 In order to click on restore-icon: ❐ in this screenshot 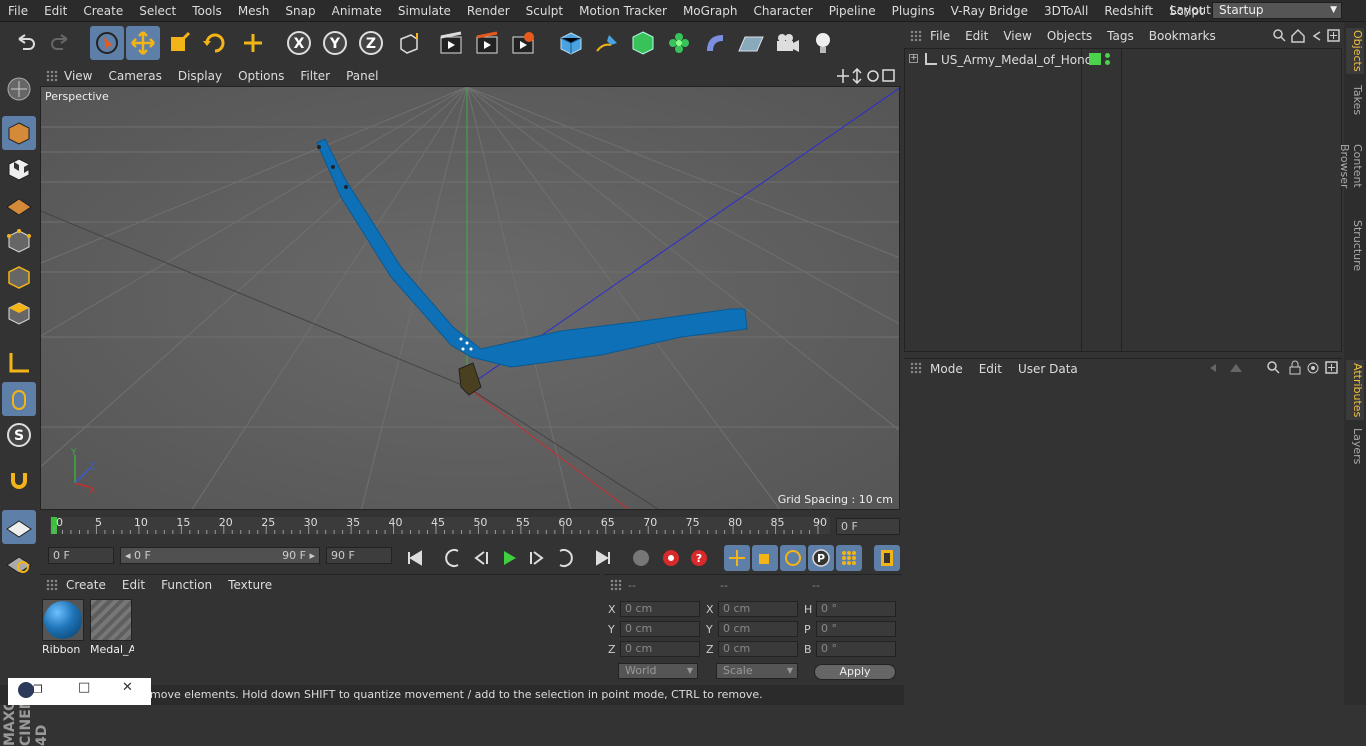, I will do `click(38, 689)`.